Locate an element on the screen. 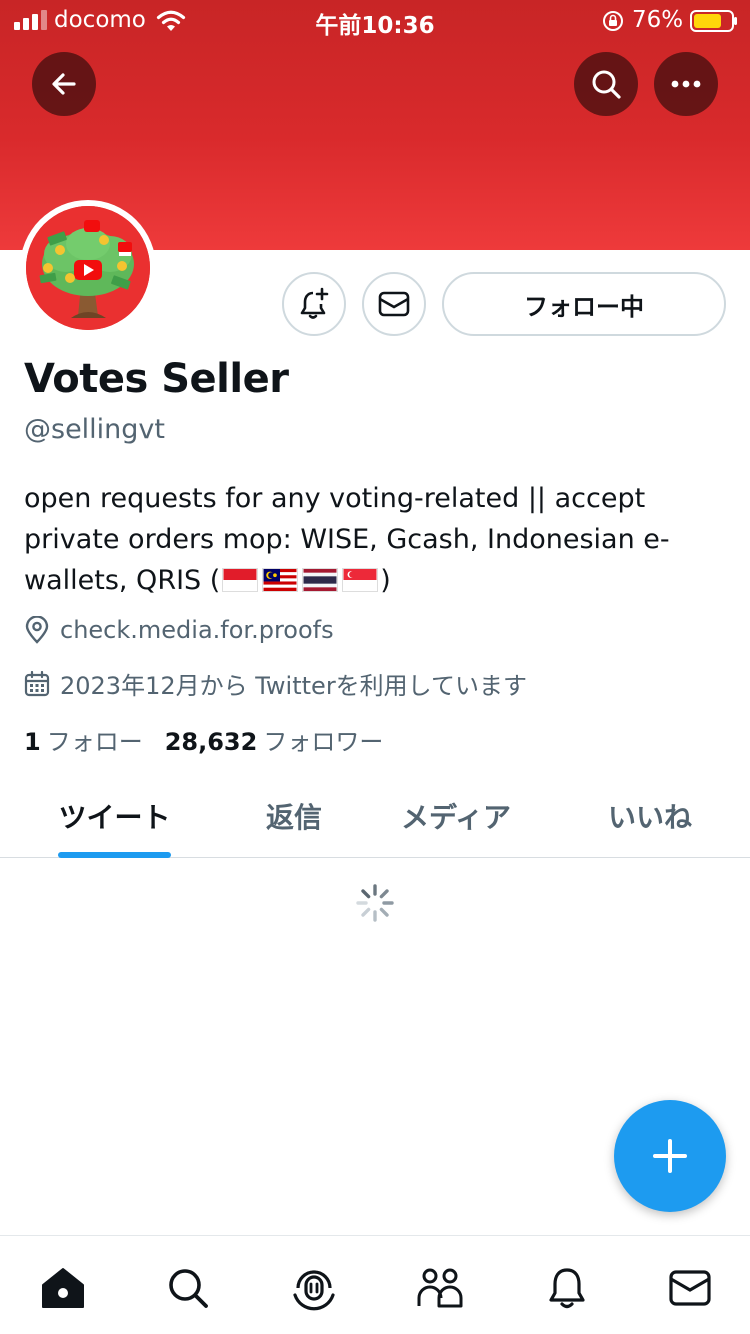 This screenshot has width=750, height=1334. bell-plus-icon is located at coordinates (314, 303).